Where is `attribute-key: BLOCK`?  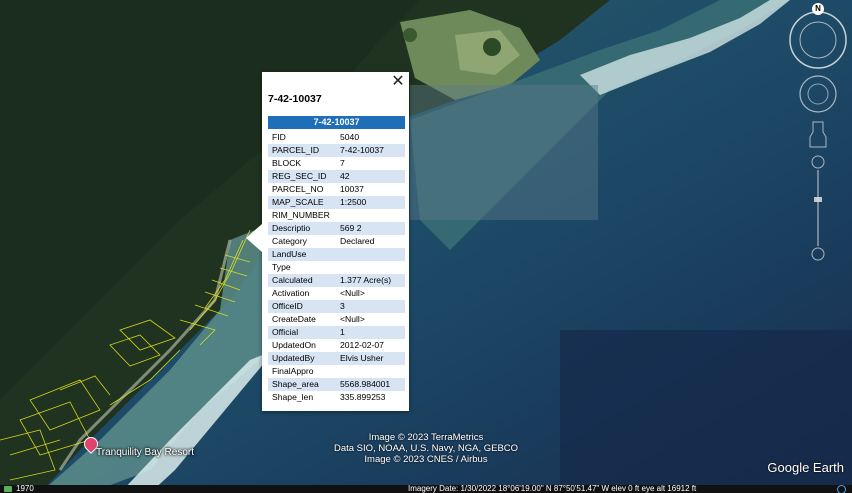 attribute-key: BLOCK is located at coordinates (287, 163).